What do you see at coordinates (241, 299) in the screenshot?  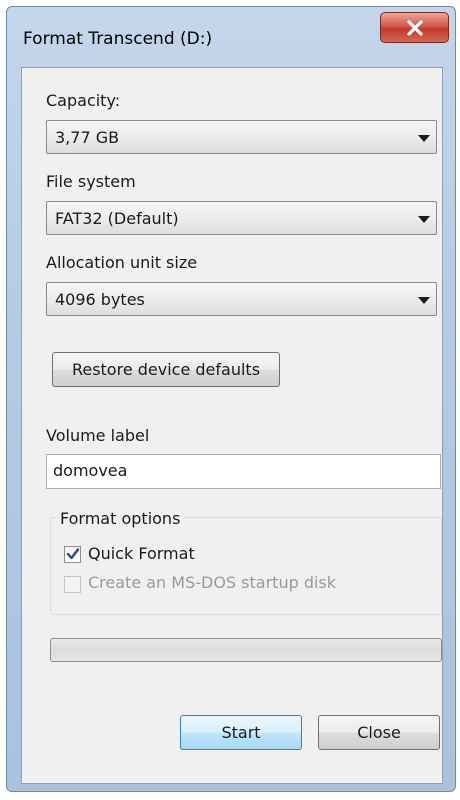 I see `allocation-select: 4096 bytes` at bounding box center [241, 299].